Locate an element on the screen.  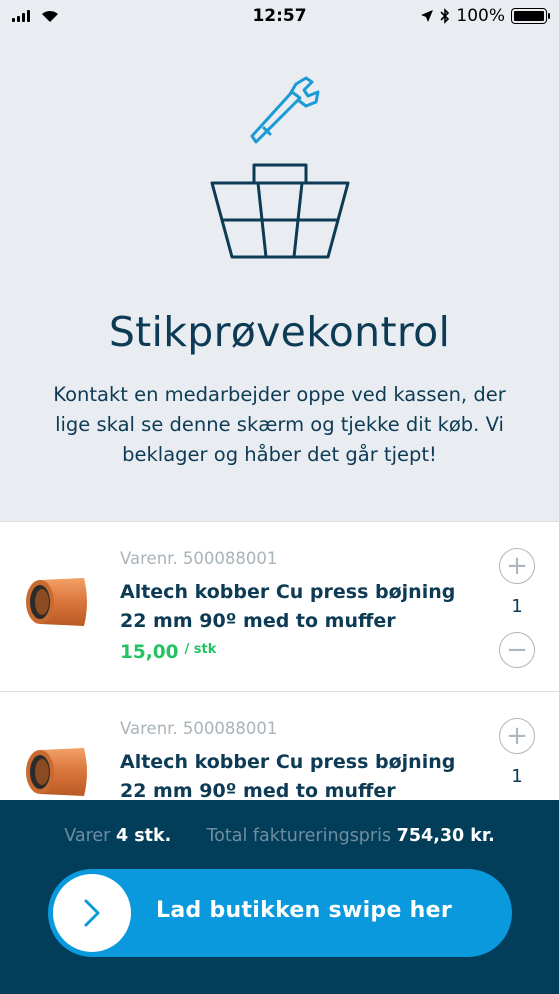
wrench-icon is located at coordinates (285, 110).